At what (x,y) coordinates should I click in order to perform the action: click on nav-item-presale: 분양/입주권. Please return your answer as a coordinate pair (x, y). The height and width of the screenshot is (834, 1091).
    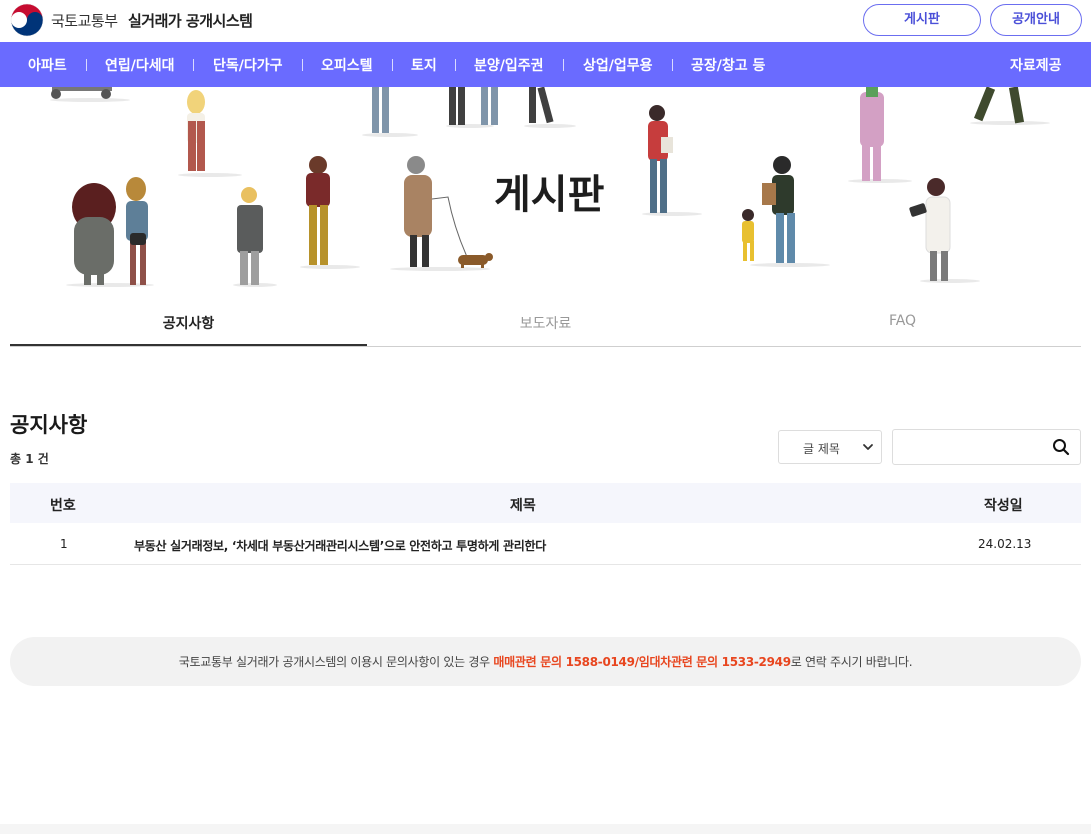
    Looking at the image, I should click on (509, 65).